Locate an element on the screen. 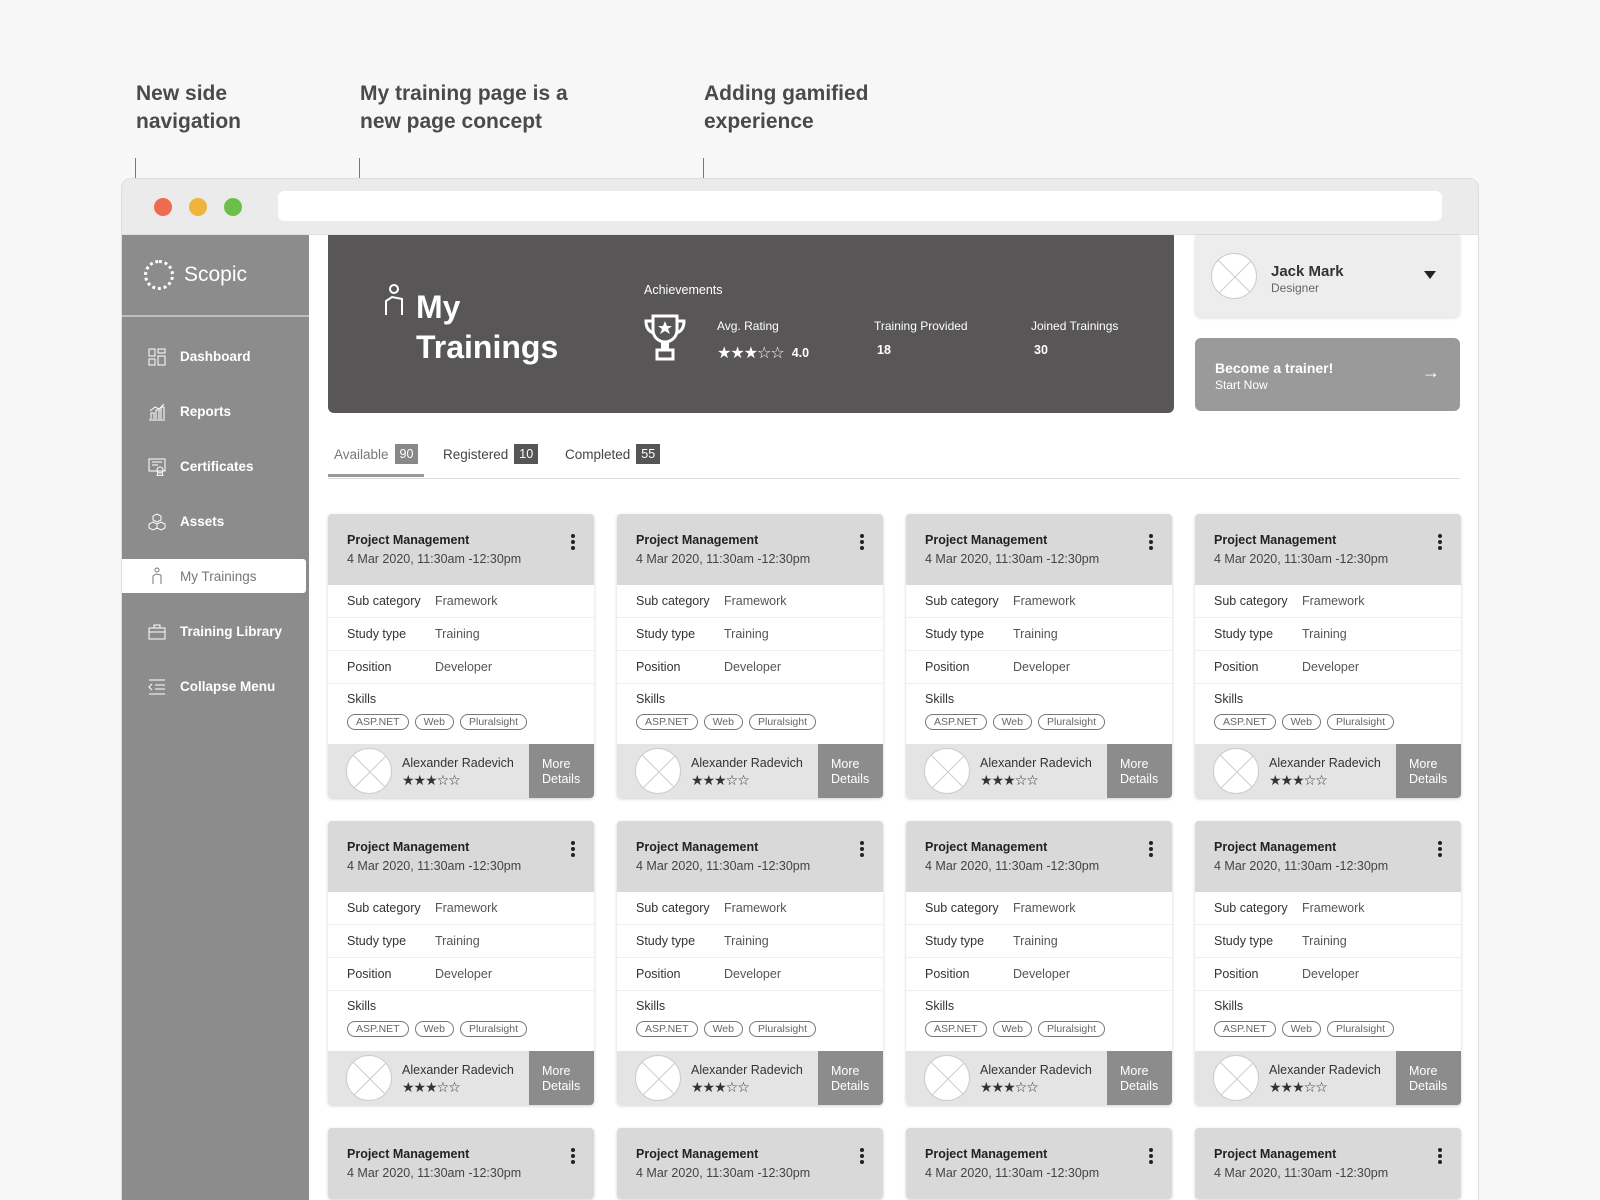  sidebar-item-reports: Reports is located at coordinates (215, 411).